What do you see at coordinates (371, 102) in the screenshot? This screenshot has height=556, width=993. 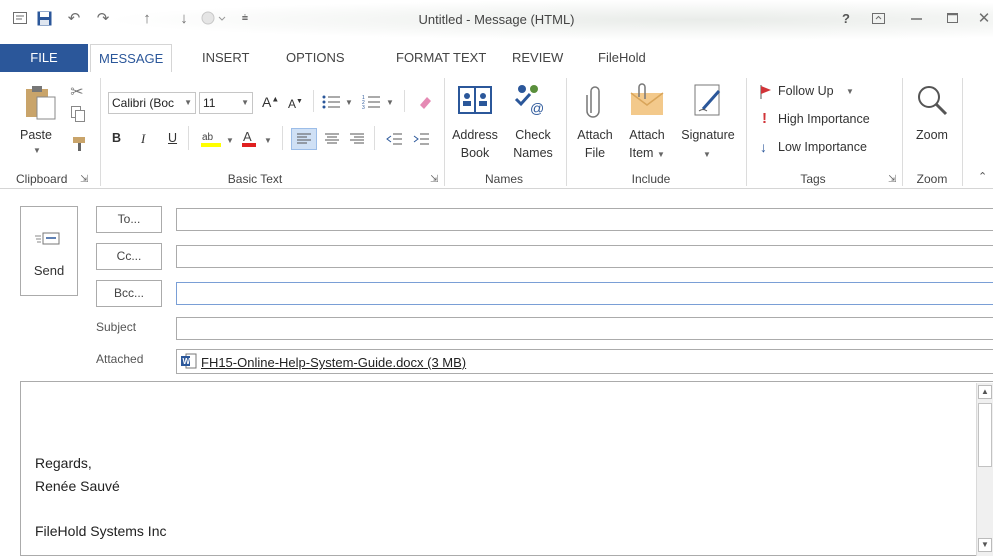 I see `numbering-icon: 123` at bounding box center [371, 102].